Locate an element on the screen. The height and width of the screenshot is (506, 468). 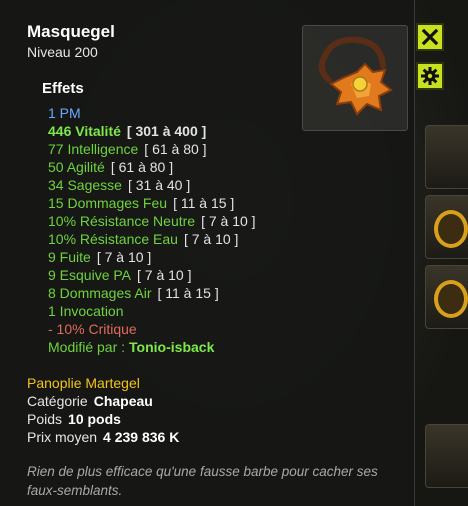
effect-line: 50 Agilité [ 61 à 80 ] is located at coordinates (218, 167).